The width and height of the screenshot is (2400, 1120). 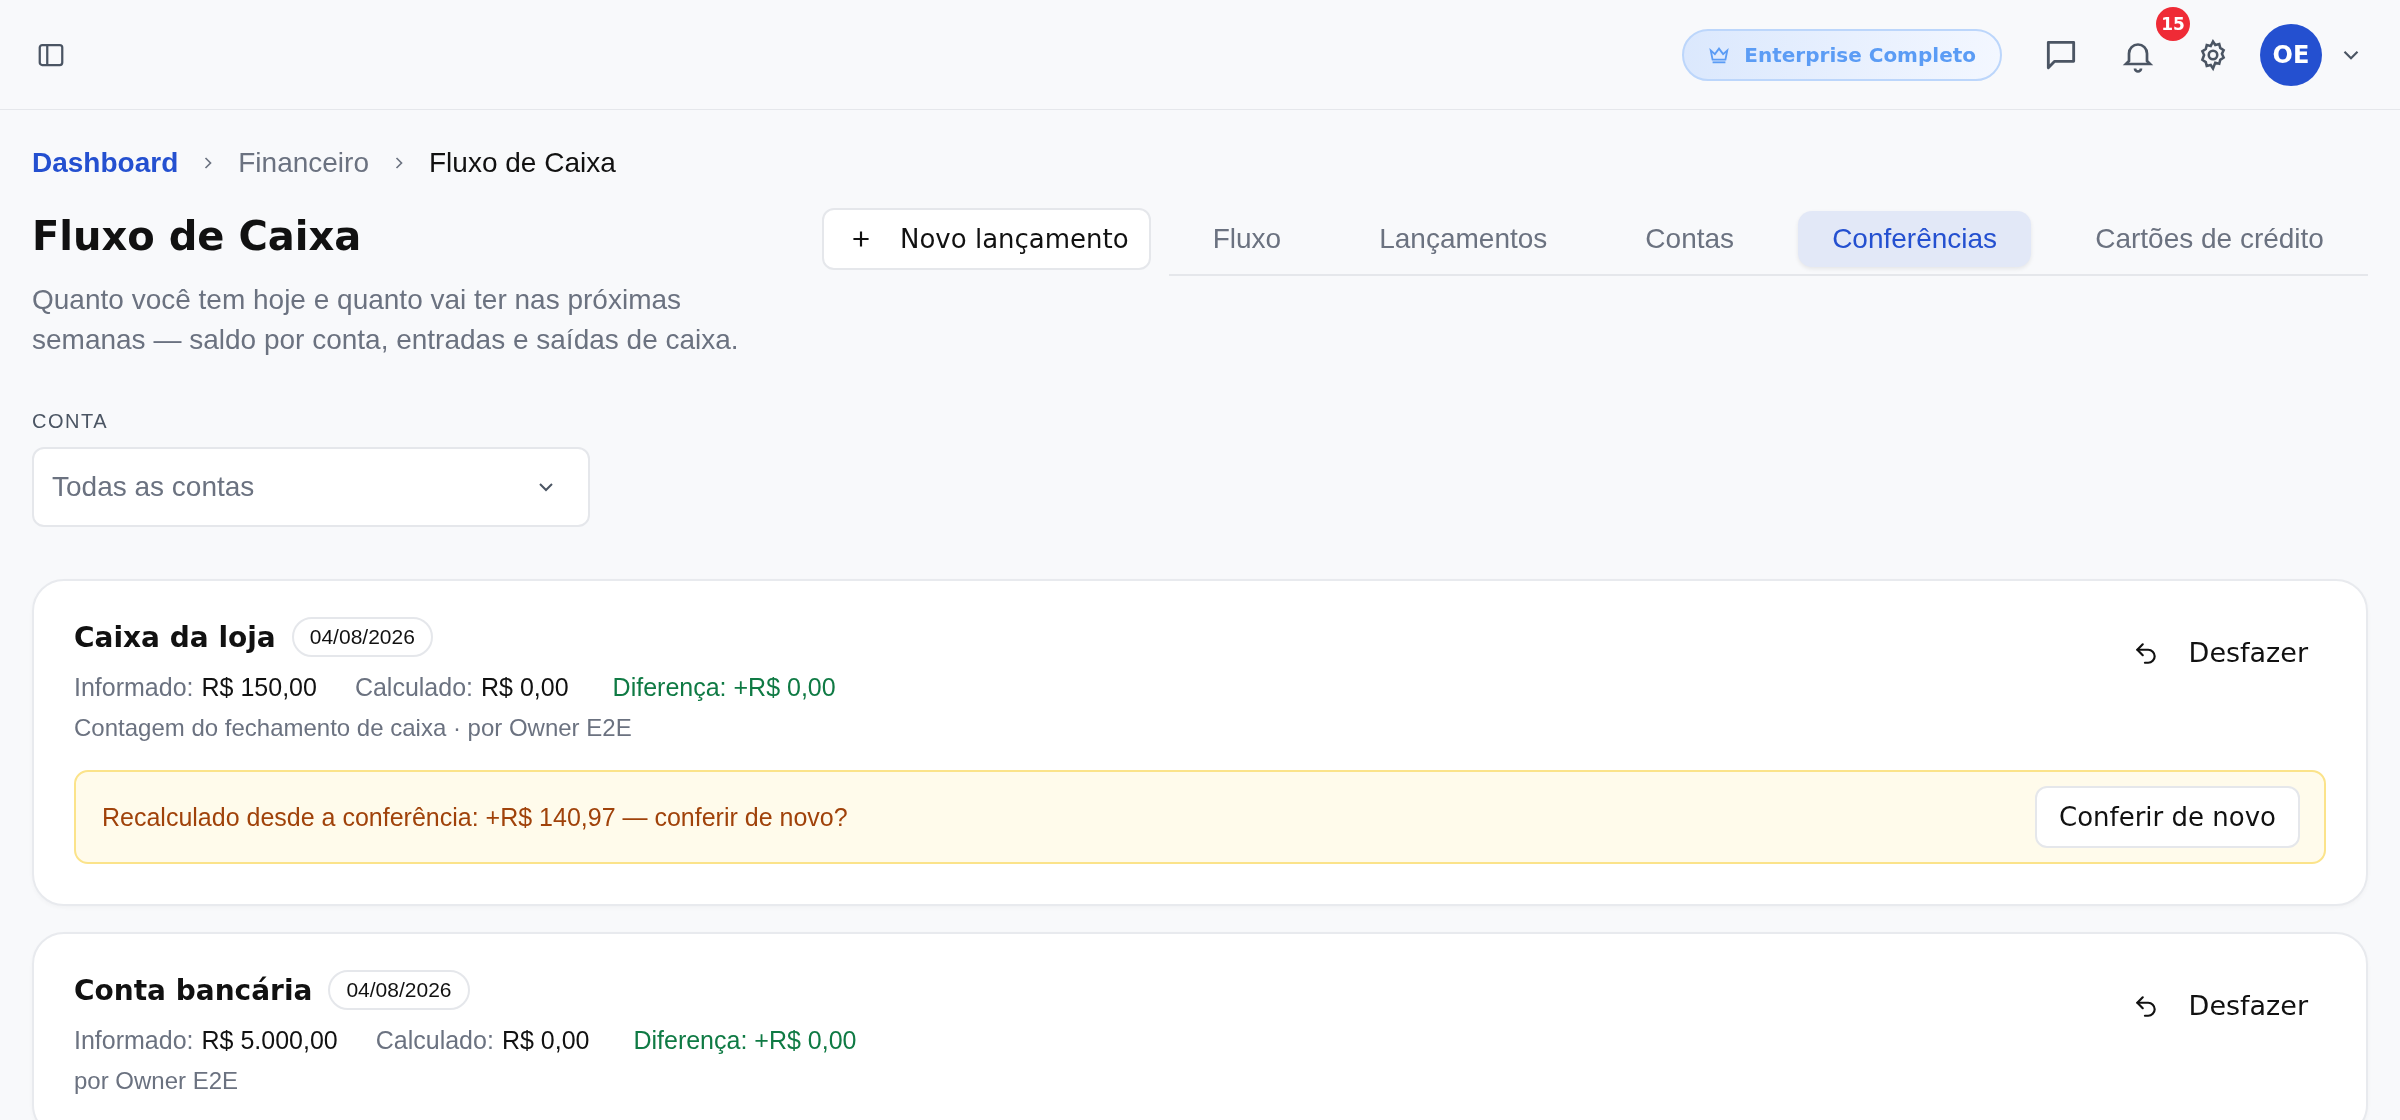 I want to click on tab: Lançamentos, so click(x=1463, y=239).